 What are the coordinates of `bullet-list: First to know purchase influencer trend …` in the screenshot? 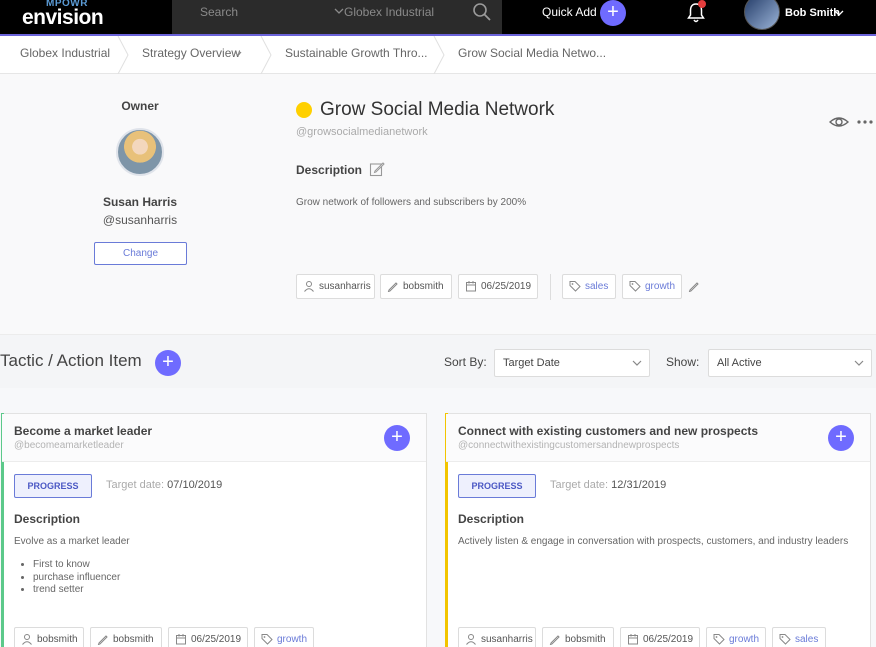 It's located at (76, 578).